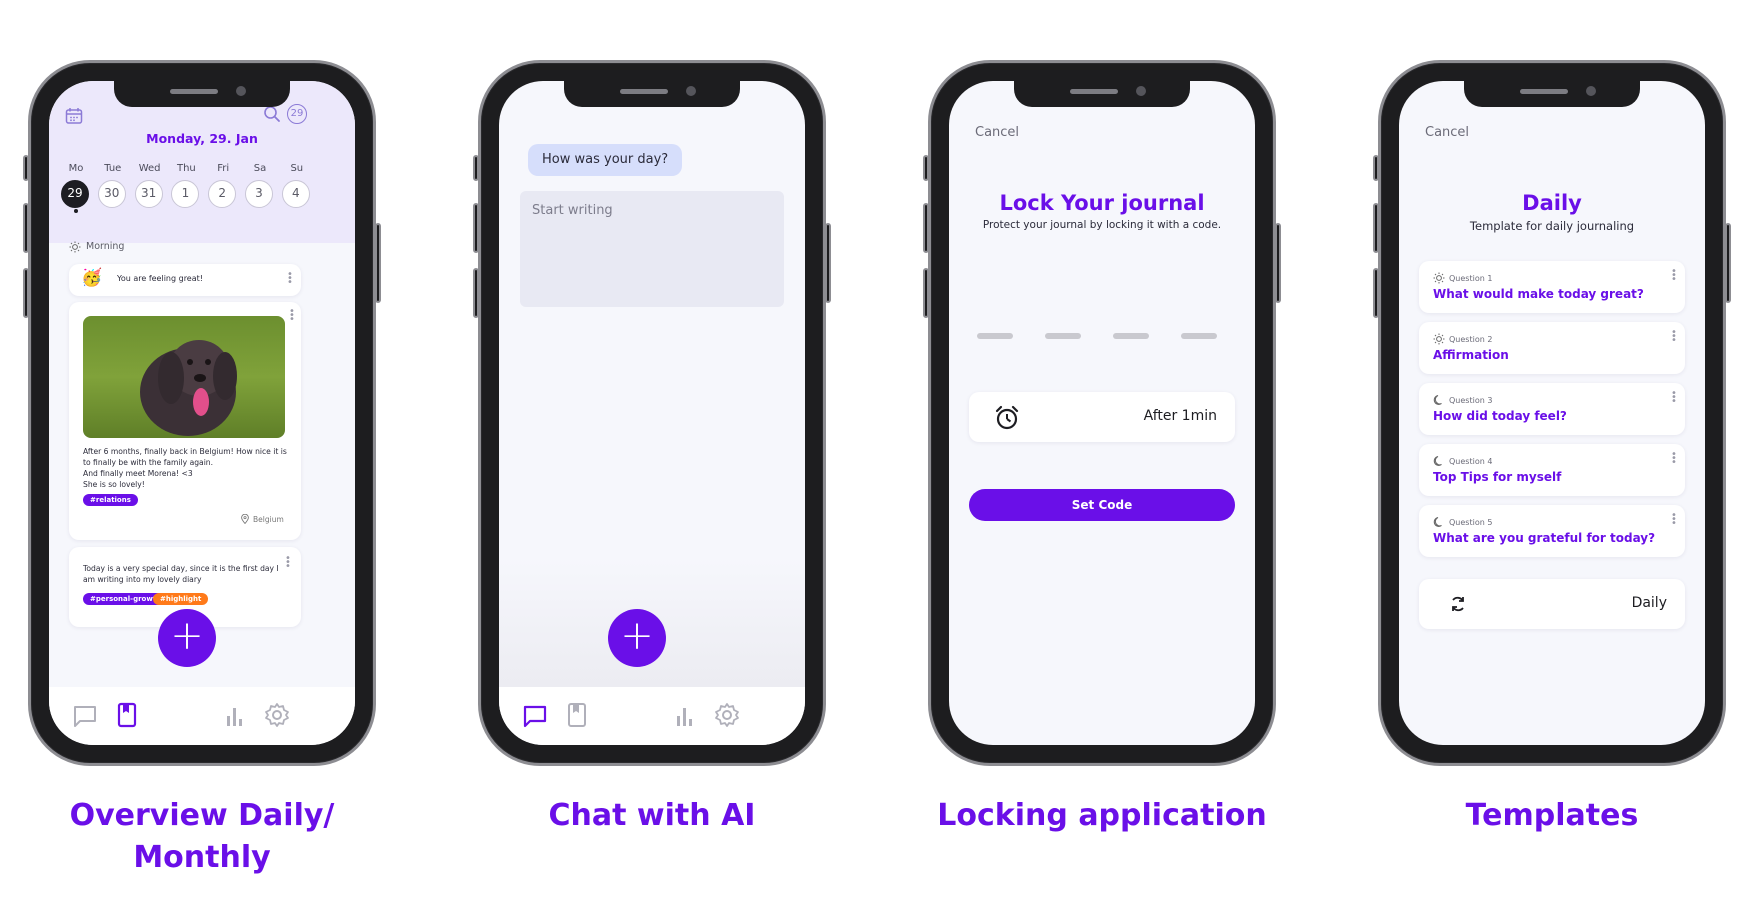  Describe the element at coordinates (652, 249) in the screenshot. I see `writing-input: Start writing` at that location.